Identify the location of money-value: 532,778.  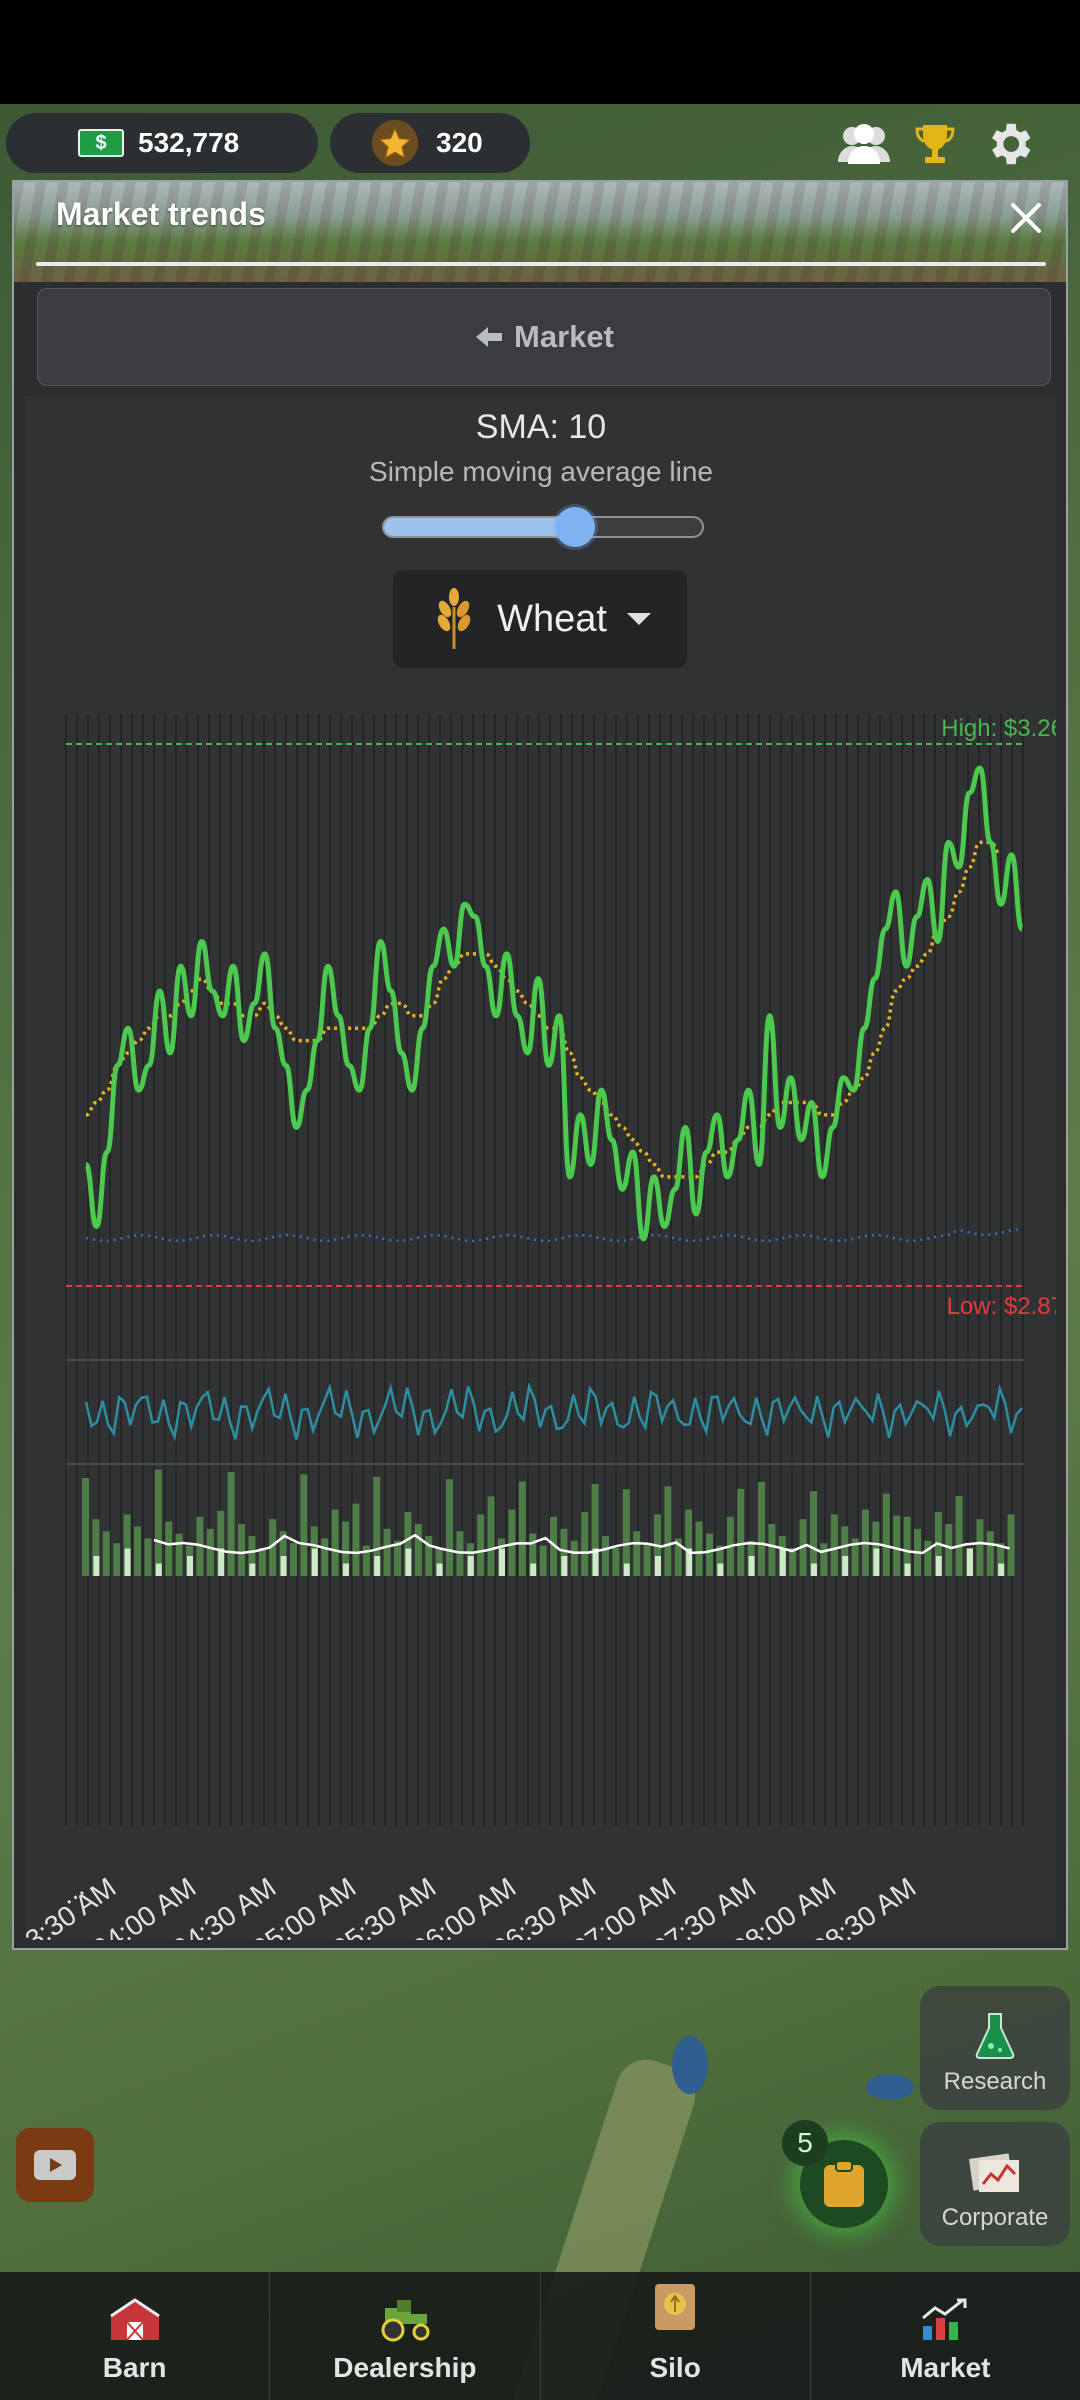
(189, 142).